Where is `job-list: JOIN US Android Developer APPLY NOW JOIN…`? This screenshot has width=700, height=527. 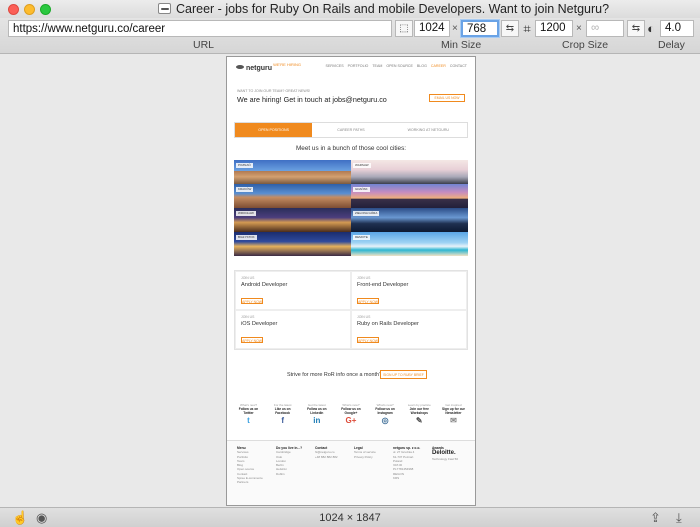
job-list: JOIN US Android Developer APPLY NOW JOIN… is located at coordinates (351, 310).